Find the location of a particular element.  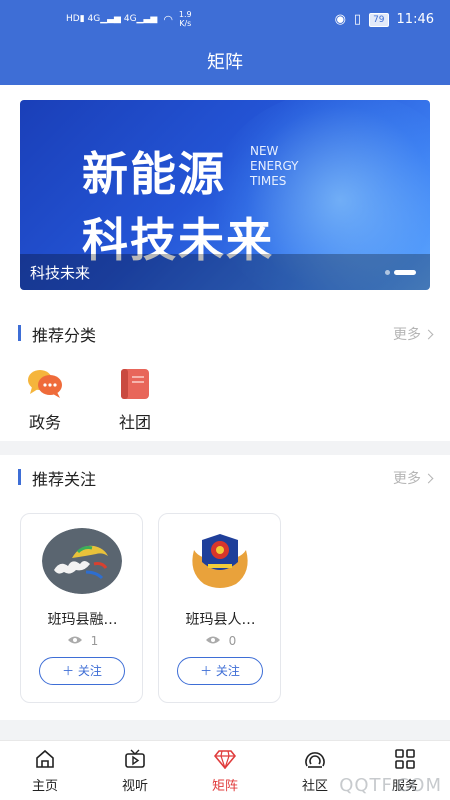

home-icon is located at coordinates (45, 758).